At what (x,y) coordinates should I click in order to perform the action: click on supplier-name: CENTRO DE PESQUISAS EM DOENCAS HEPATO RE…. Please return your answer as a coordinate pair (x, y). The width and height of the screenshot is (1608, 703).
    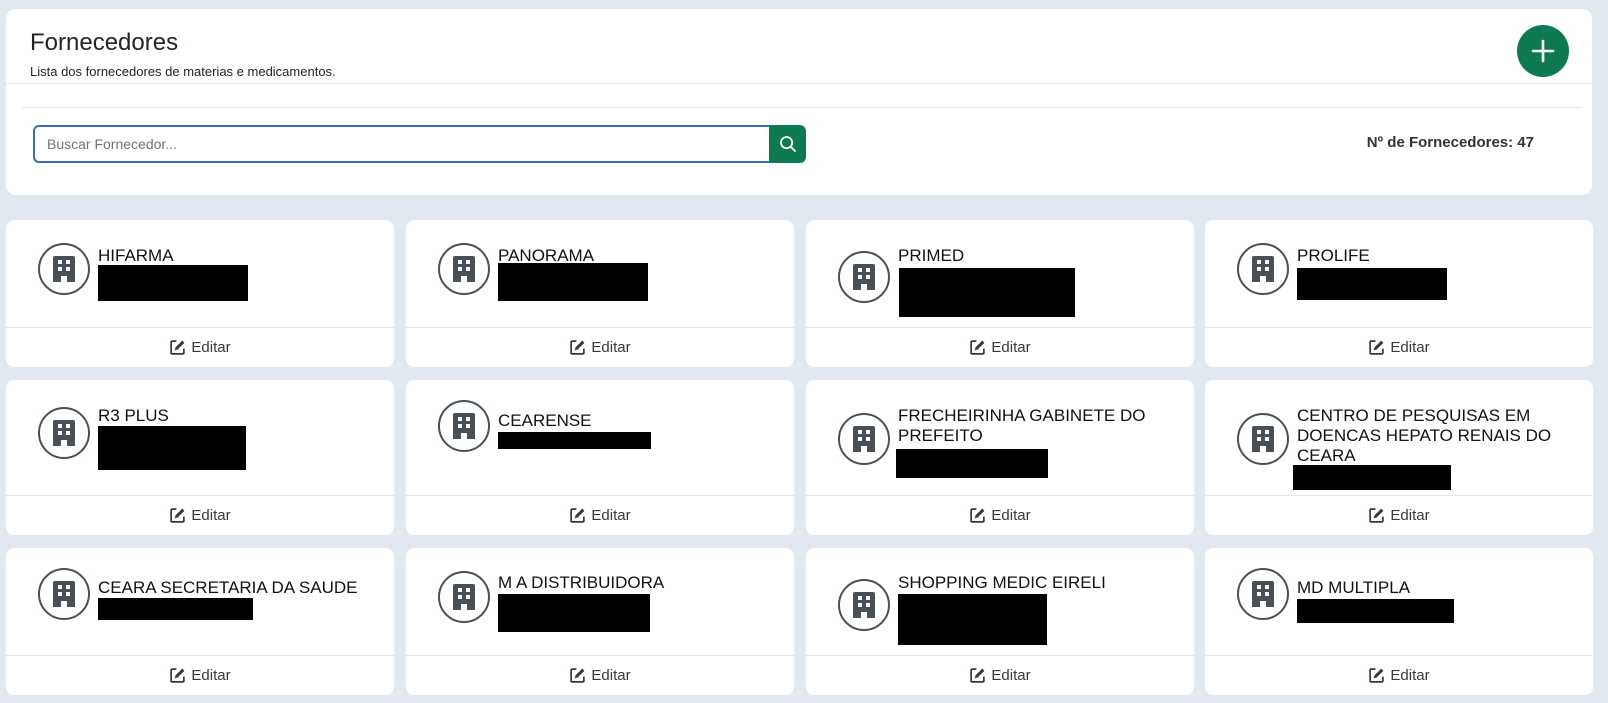
    Looking at the image, I should click on (1424, 435).